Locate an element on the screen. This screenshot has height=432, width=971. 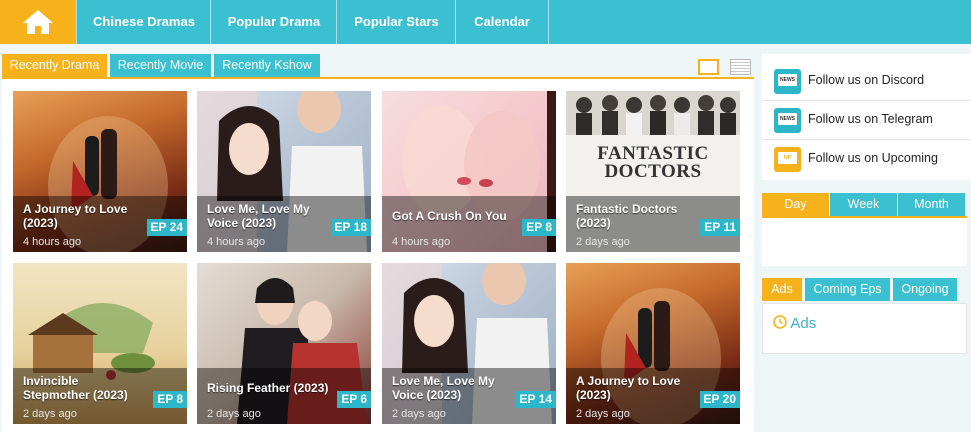
follow-discord-label: Follow us on Discord is located at coordinates (866, 80).